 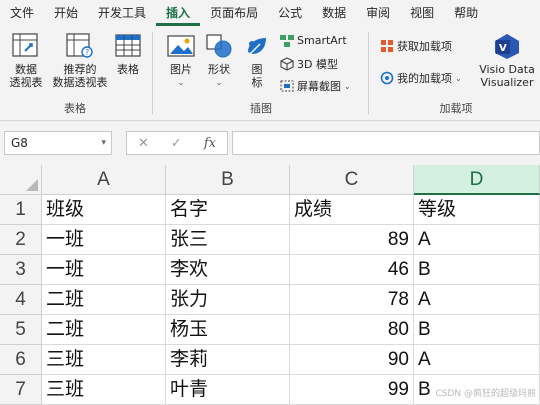 I want to click on smartart-icon, so click(x=287, y=40).